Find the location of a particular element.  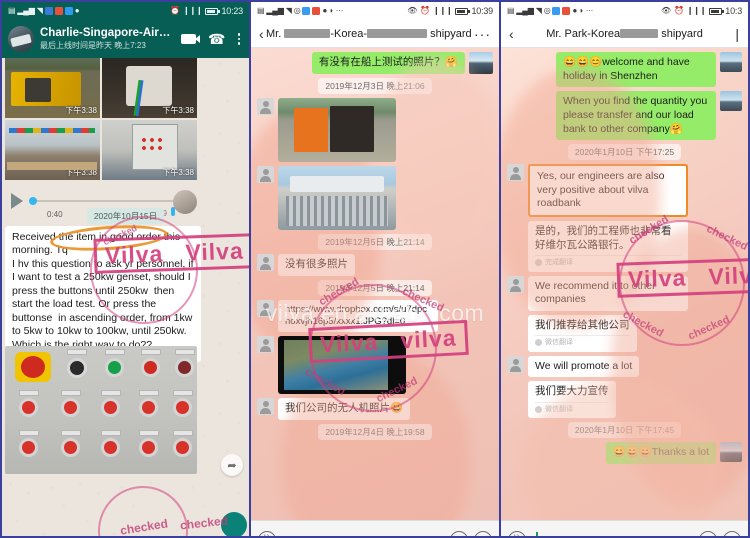

phone-icon: ☎ is located at coordinates (216, 39).